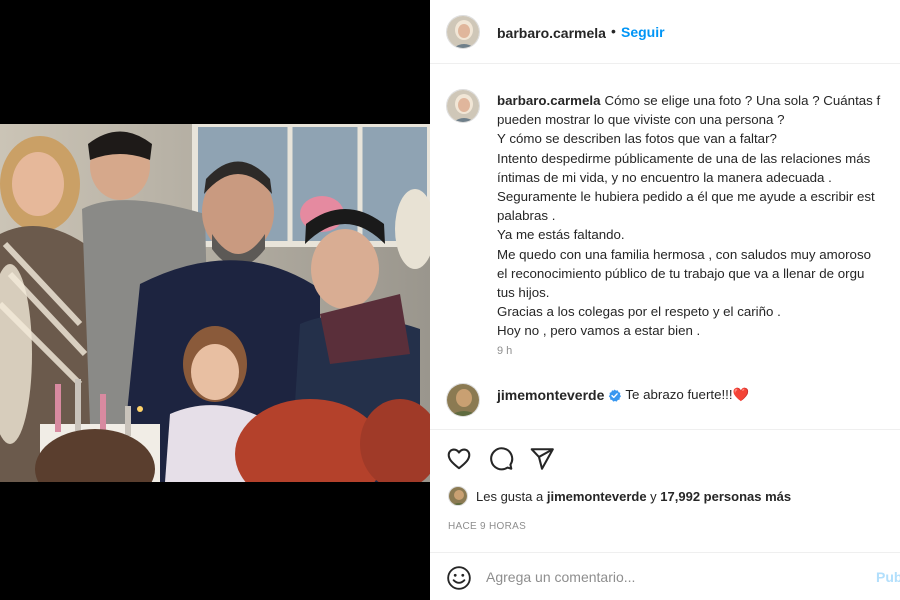 Image resolution: width=900 pixels, height=600 pixels. I want to click on heart-icon, so click(459, 459).